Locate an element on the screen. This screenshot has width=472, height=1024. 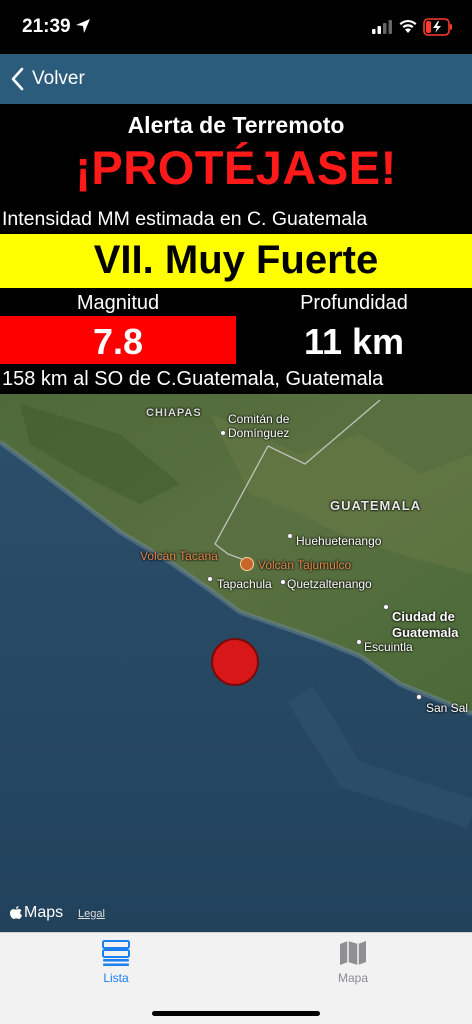
map-label-escuintla: Escuintla is located at coordinates (388, 647).